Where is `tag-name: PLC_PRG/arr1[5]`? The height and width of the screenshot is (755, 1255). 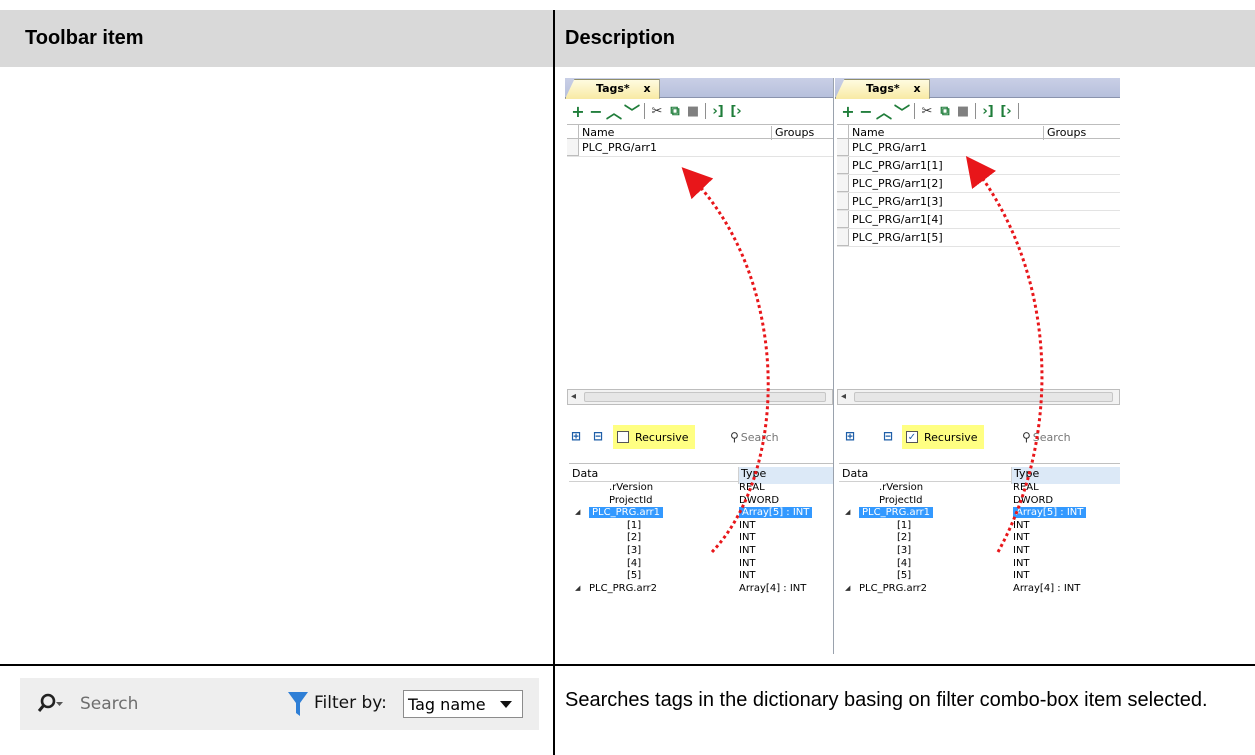 tag-name: PLC_PRG/arr1[5] is located at coordinates (897, 237).